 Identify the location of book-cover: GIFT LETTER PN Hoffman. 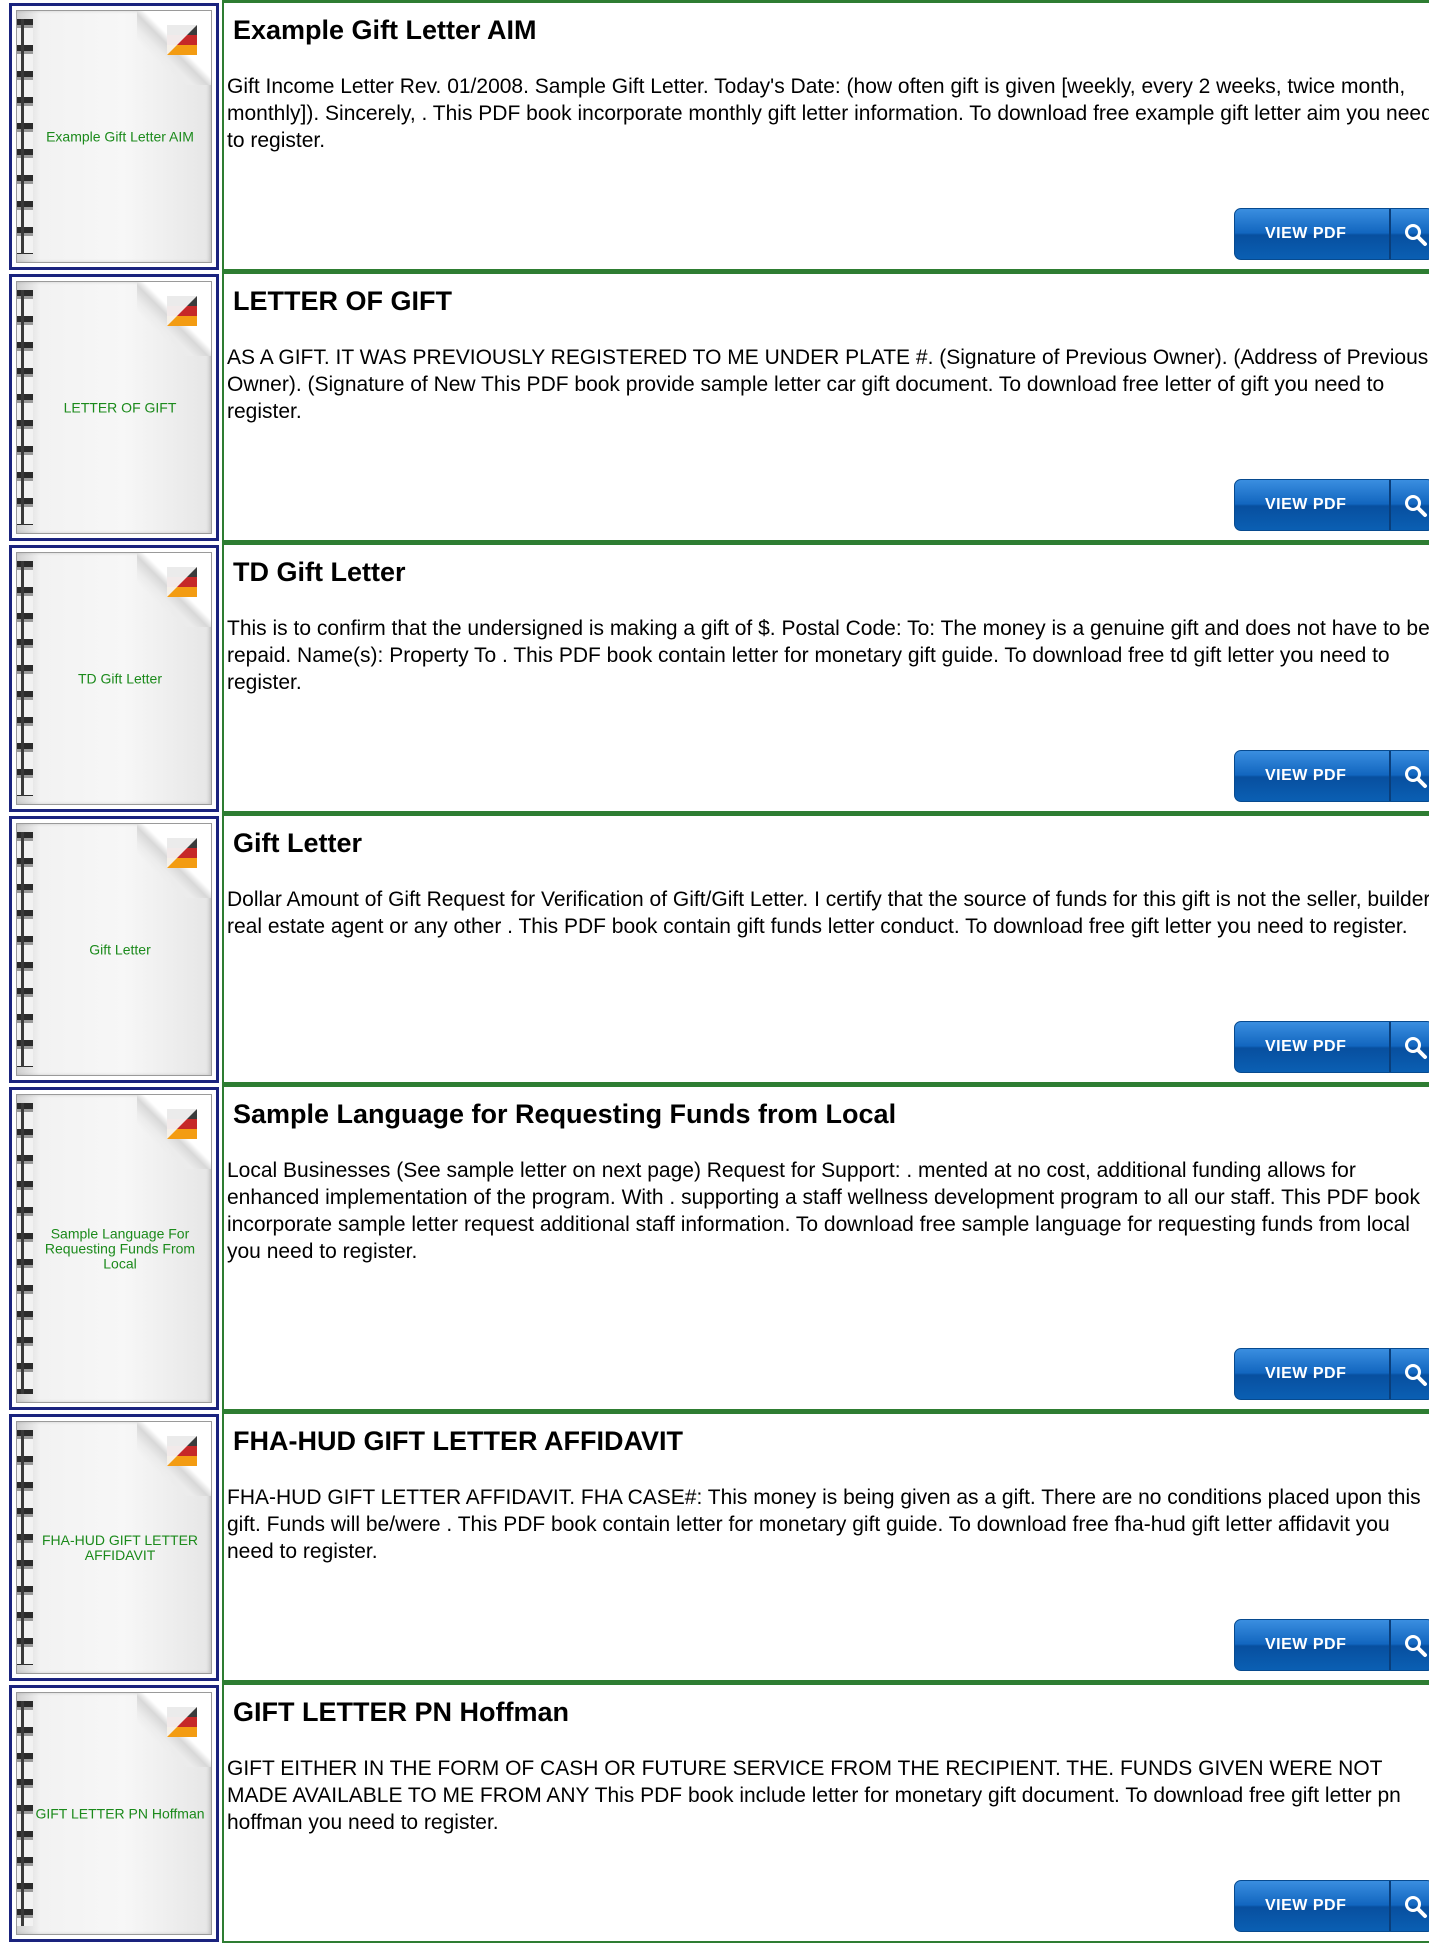
(114, 1813).